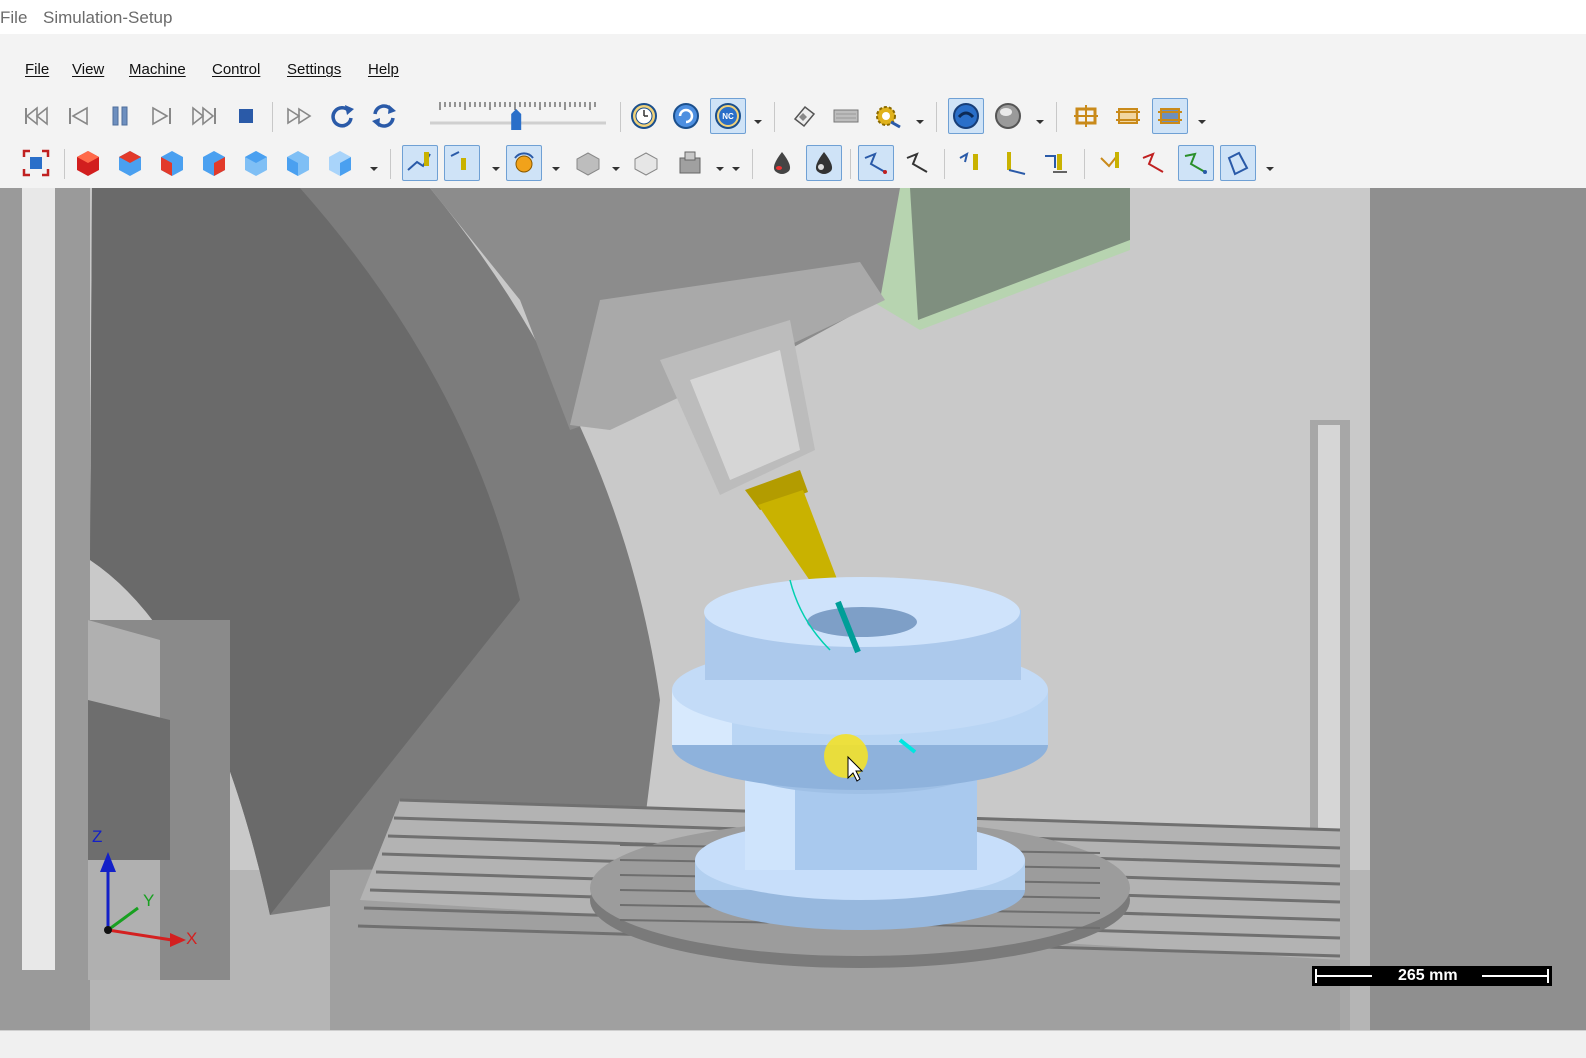 This screenshot has width=1586, height=1058. What do you see at coordinates (1154, 163) in the screenshot?
I see `path-c-icon` at bounding box center [1154, 163].